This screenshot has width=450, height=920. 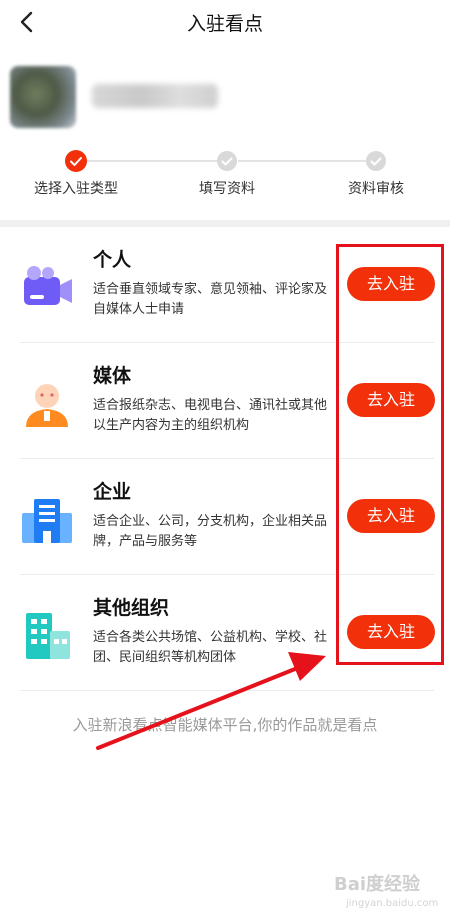 I want to click on row-separator, so click(x=227, y=690).